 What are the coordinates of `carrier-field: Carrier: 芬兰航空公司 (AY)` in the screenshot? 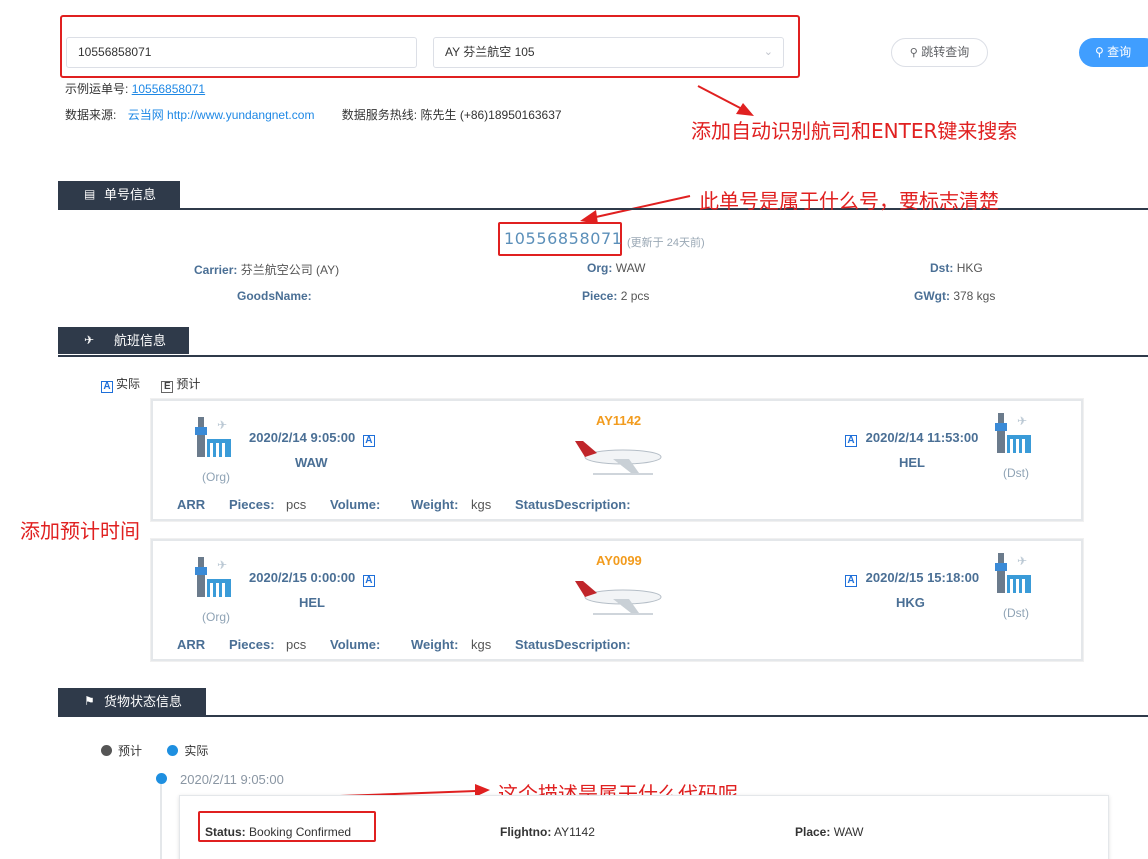 It's located at (266, 269).